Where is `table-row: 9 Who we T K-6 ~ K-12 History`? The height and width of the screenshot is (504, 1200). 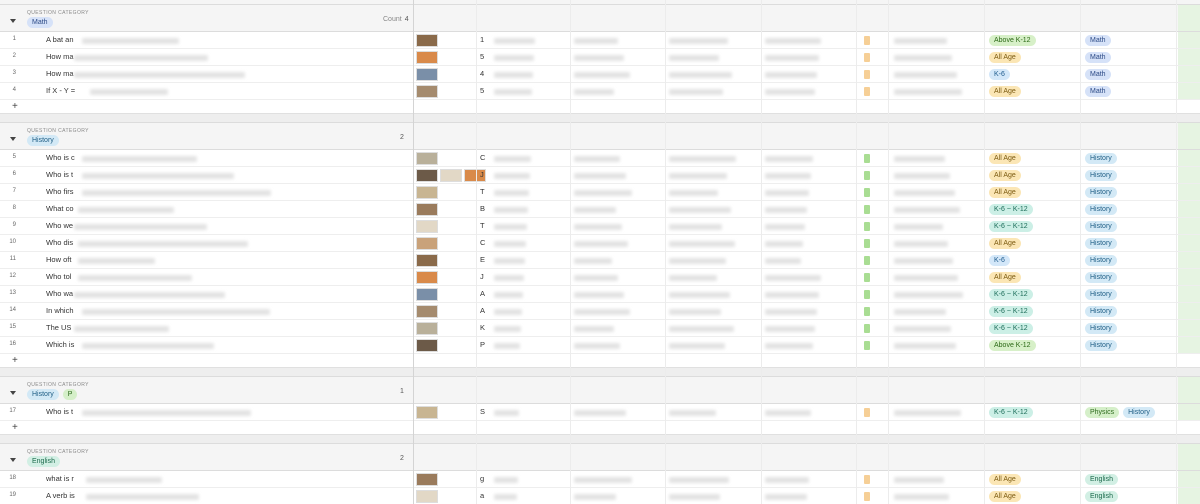
table-row: 9 Who we T K-6 ~ K-12 History is located at coordinates (600, 226).